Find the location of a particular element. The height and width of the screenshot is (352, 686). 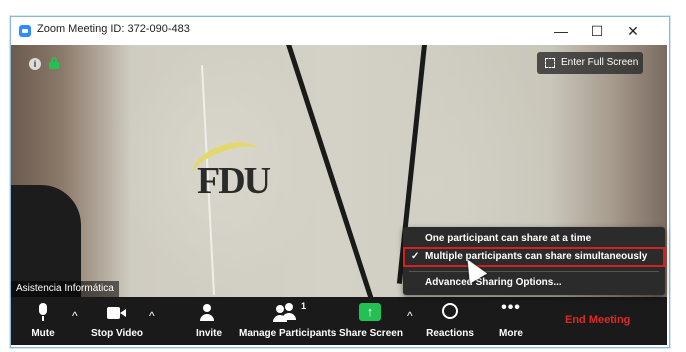

window-title: Zoom Meeting ID: 372-090-483 is located at coordinates (113, 29).